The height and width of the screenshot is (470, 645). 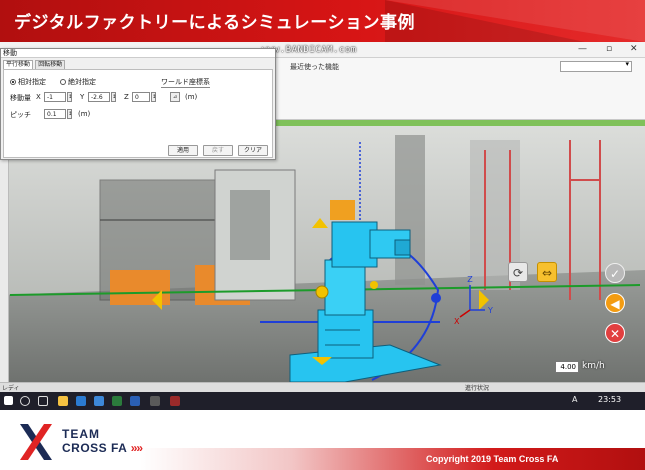 What do you see at coordinates (81, 401) in the screenshot?
I see `edge-icon` at bounding box center [81, 401].